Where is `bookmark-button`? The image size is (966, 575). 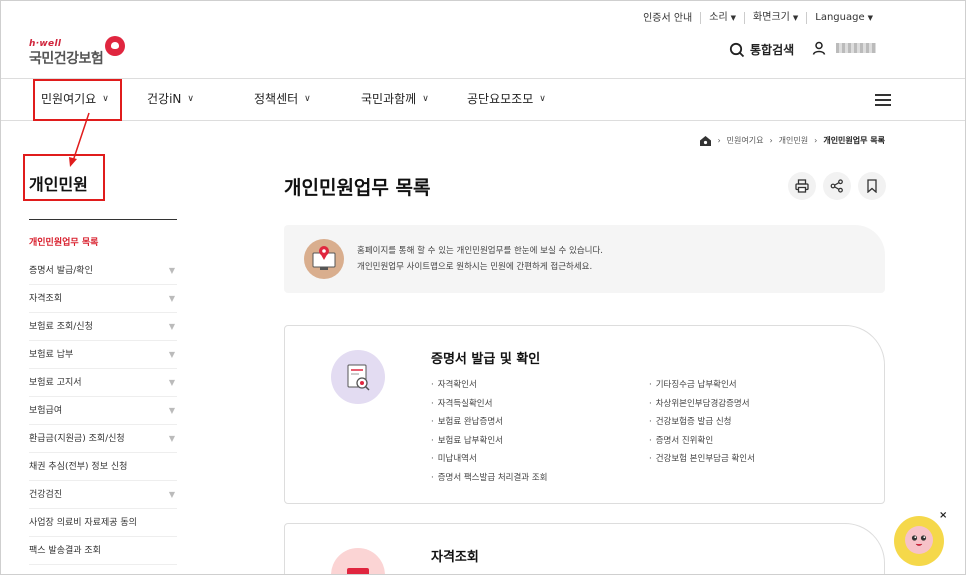 bookmark-button is located at coordinates (872, 186).